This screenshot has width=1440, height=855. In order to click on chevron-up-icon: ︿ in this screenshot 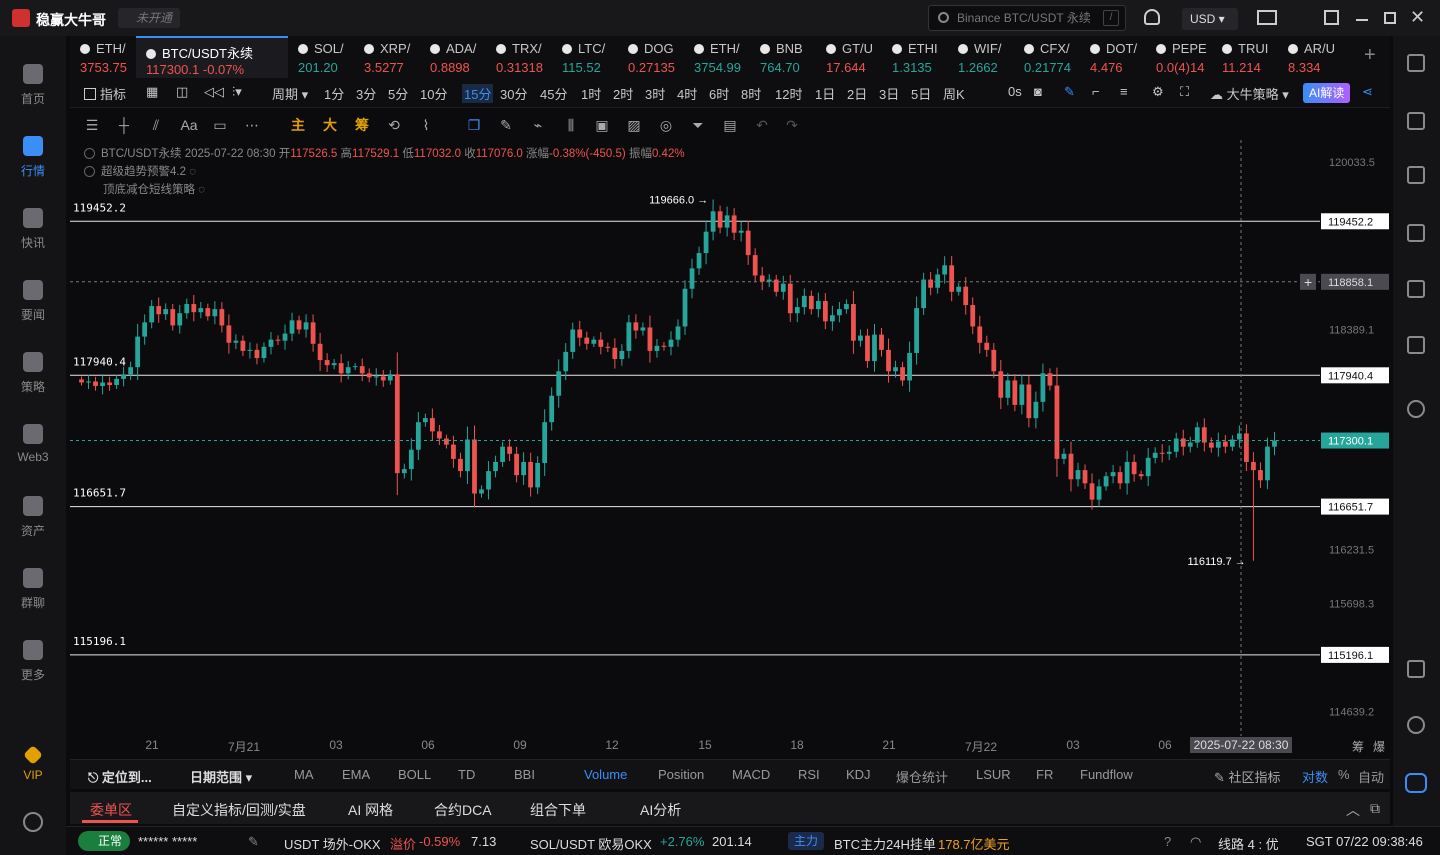, I will do `click(1353, 810)`.